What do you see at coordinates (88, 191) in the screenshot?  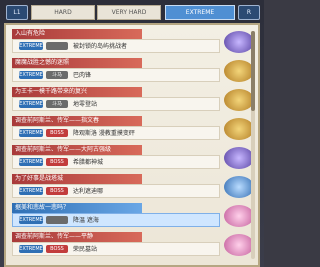 I see `stage-label: 达利遮迪哪` at bounding box center [88, 191].